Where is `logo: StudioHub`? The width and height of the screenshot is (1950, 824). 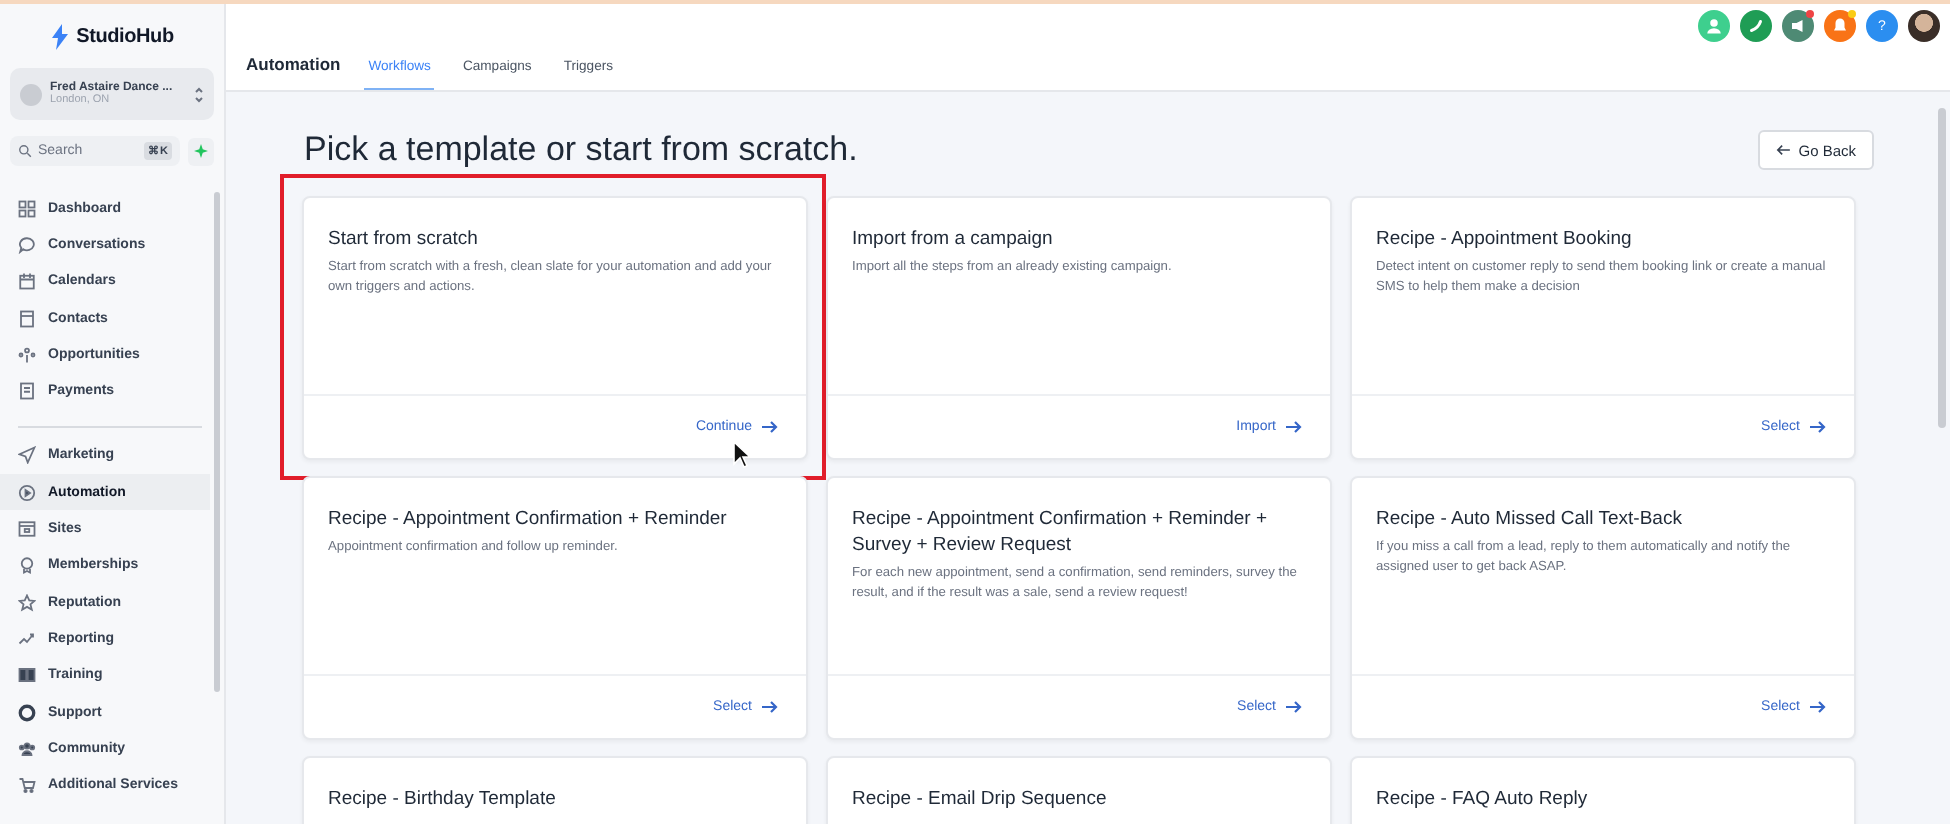 logo: StudioHub is located at coordinates (112, 37).